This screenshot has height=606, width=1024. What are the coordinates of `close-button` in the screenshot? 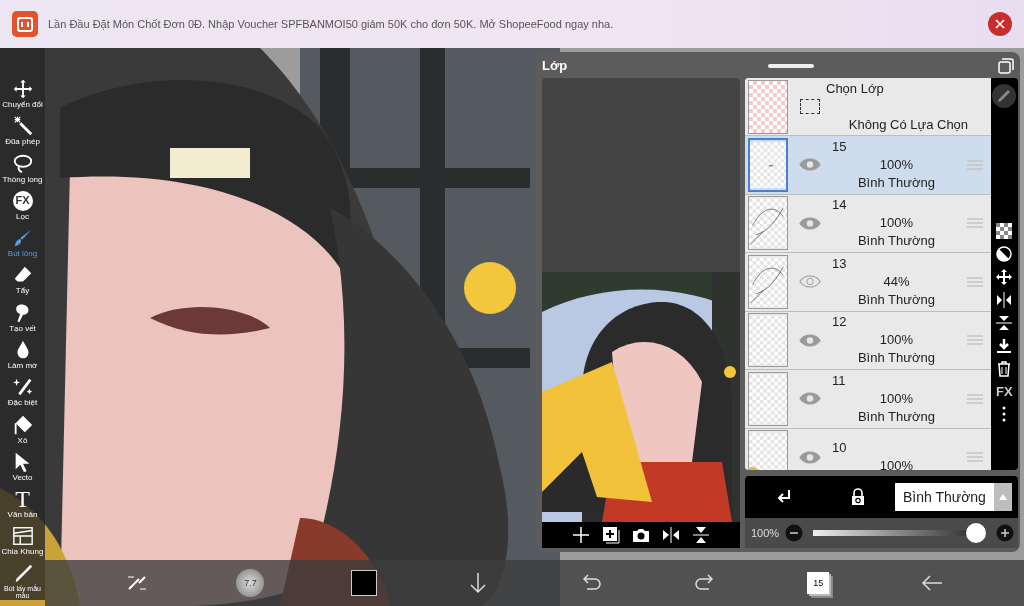 It's located at (1000, 24).